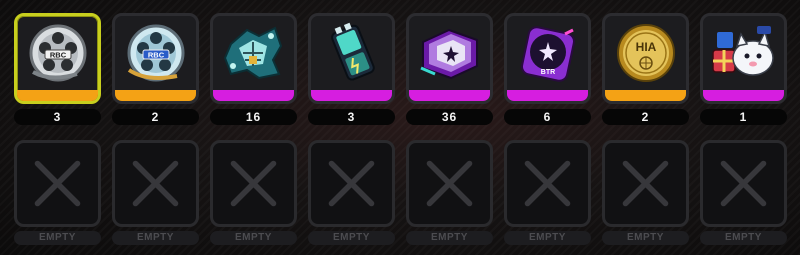 The width and height of the screenshot is (800, 255). I want to click on battery-cell-icon, so click(351, 53).